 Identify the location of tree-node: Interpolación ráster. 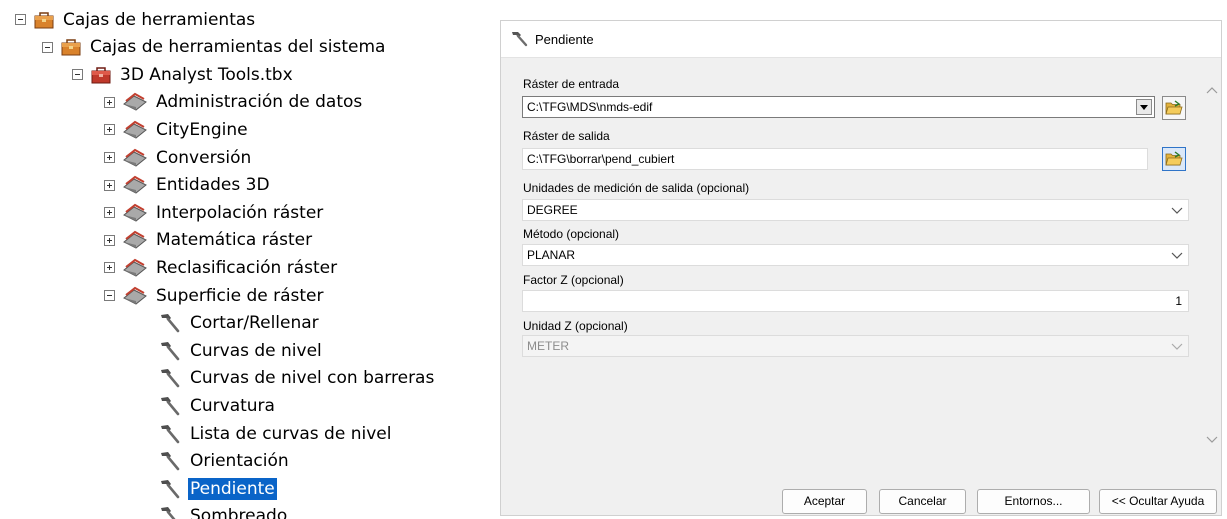
(214, 212).